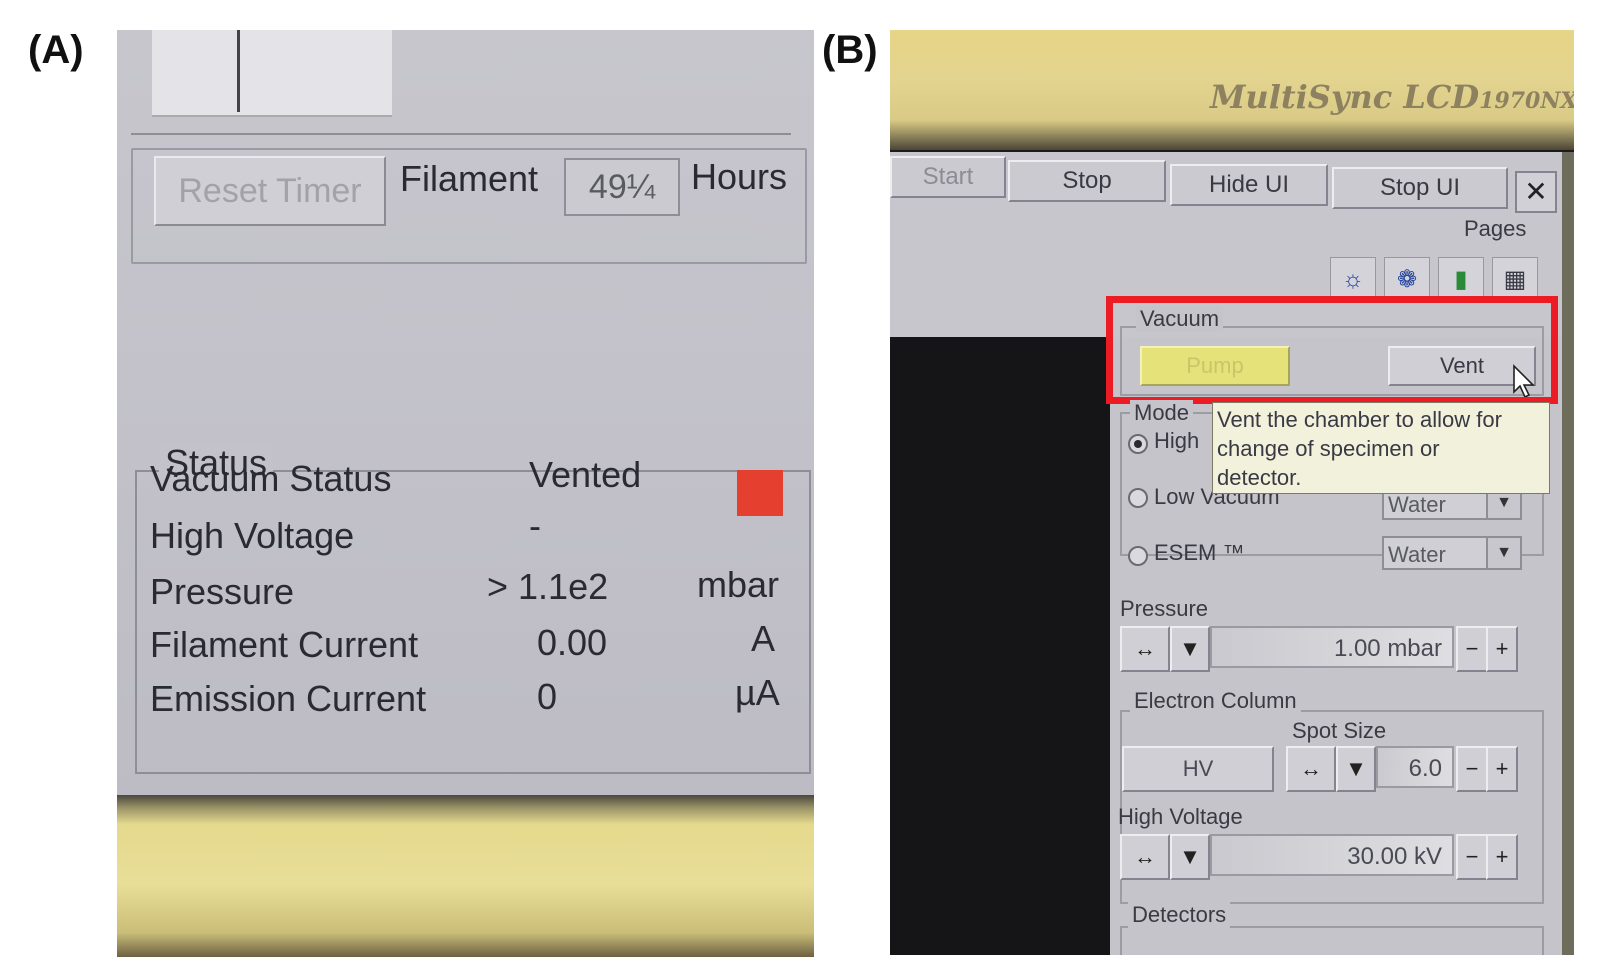 The image size is (1618, 976). Describe the element at coordinates (1190, 649) in the screenshot. I see `pressure-dropdown-icon: ▼` at that location.